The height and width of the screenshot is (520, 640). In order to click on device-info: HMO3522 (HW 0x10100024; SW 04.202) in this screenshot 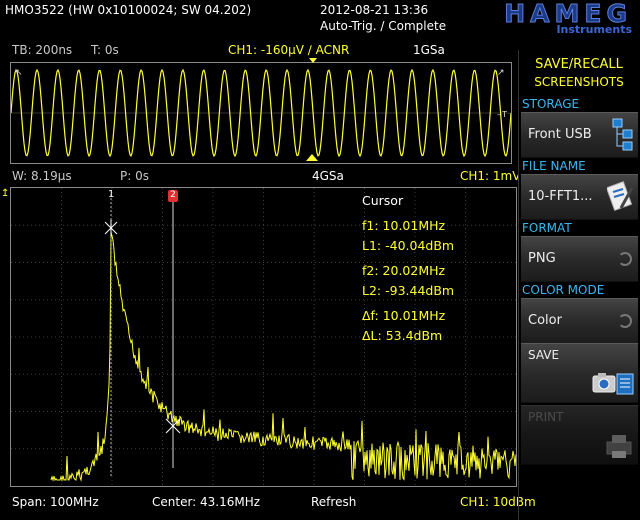, I will do `click(128, 10)`.